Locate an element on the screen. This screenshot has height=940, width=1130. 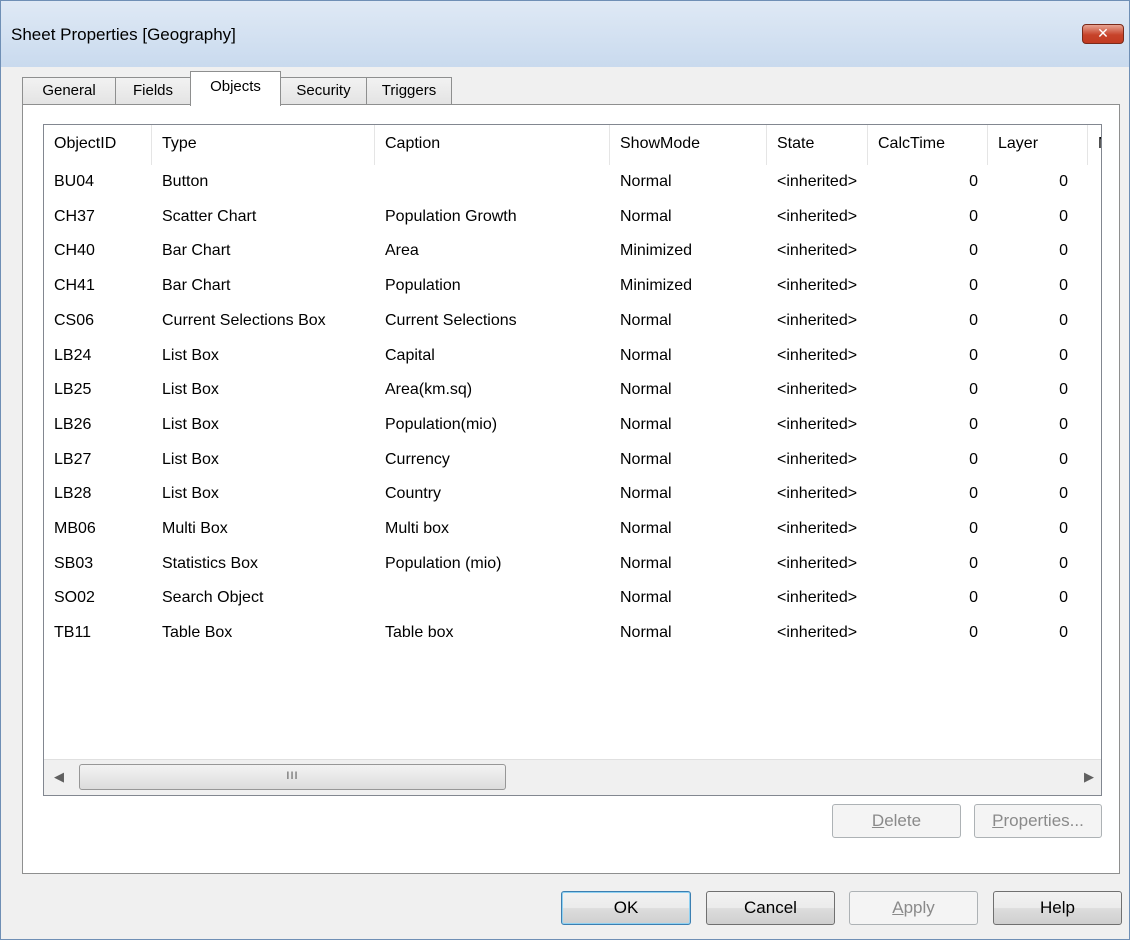
cell-objectid: SO02 is located at coordinates (74, 598).